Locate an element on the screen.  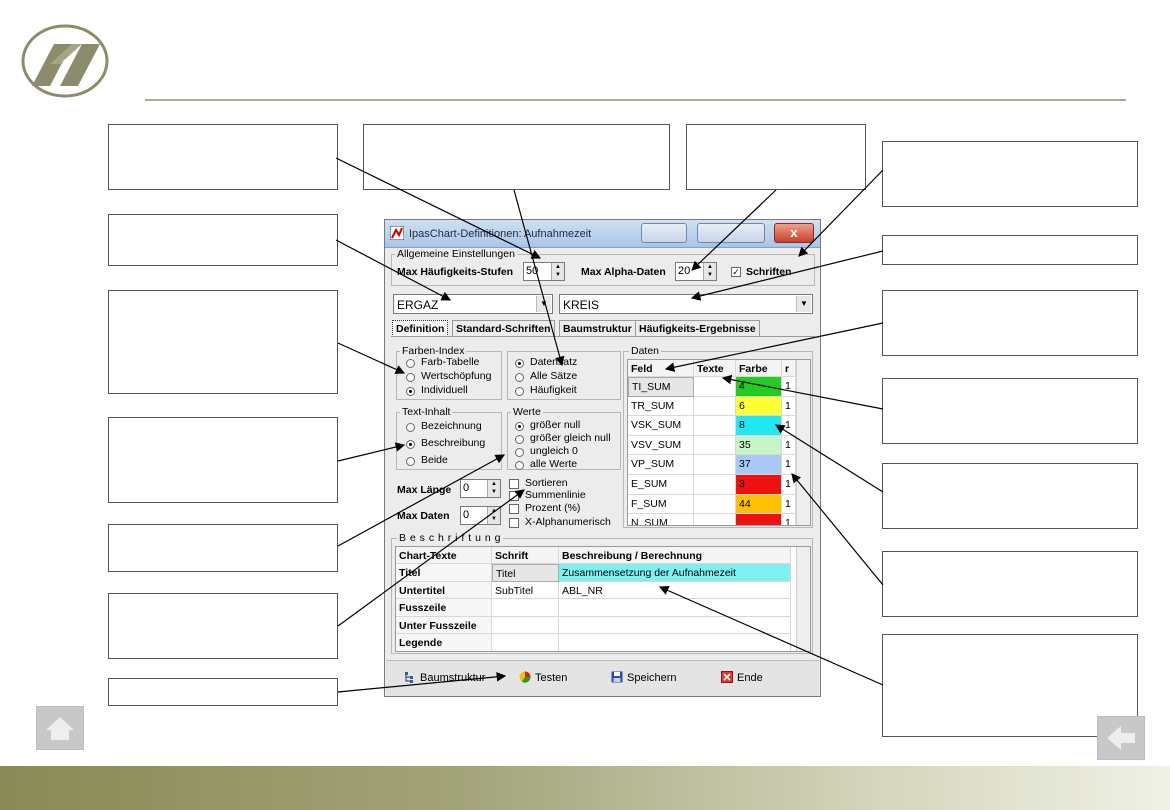
home-icon is located at coordinates (60, 728).